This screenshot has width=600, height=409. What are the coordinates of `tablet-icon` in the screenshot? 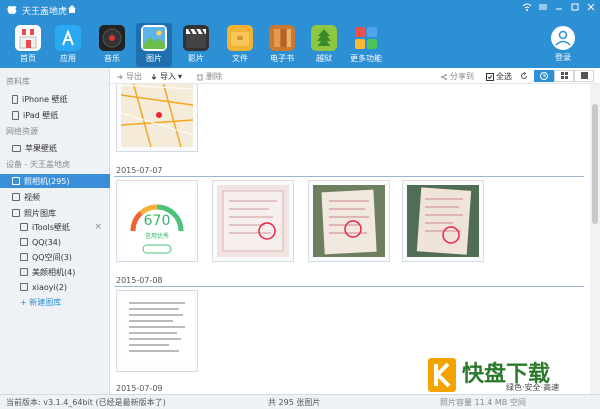 It's located at (15, 115).